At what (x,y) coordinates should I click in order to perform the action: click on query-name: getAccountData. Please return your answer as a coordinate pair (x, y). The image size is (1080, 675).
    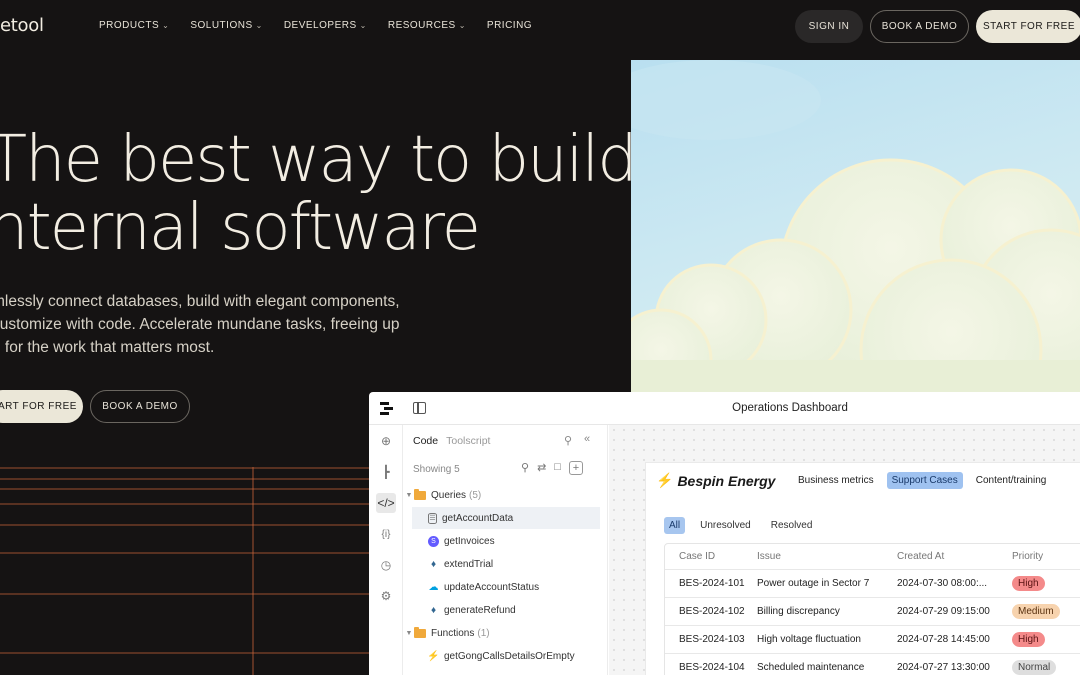
    Looking at the image, I should click on (478, 518).